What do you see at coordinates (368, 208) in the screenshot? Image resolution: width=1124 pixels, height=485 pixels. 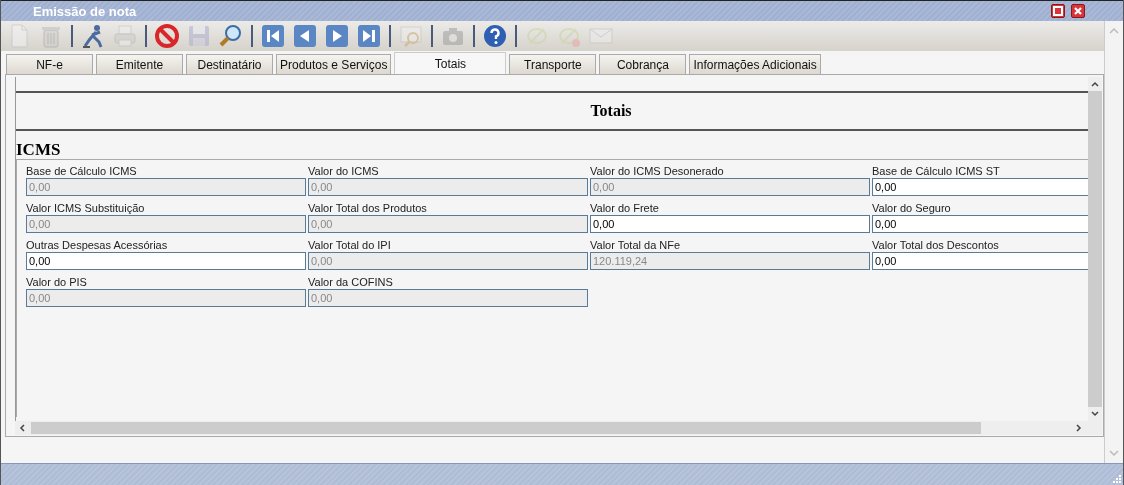 I see `field-label: Valor Total dos Produtos` at bounding box center [368, 208].